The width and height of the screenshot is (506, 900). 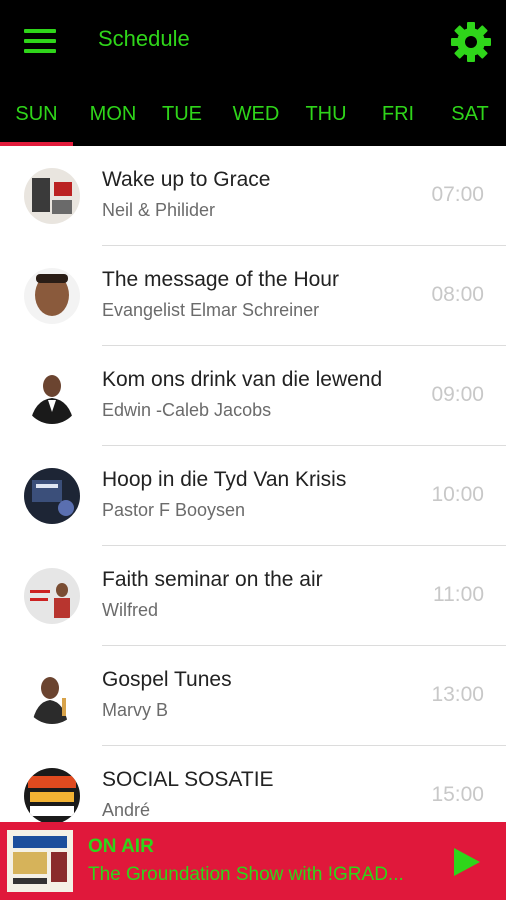 I want to click on show-time: 07:00, so click(x=457, y=194).